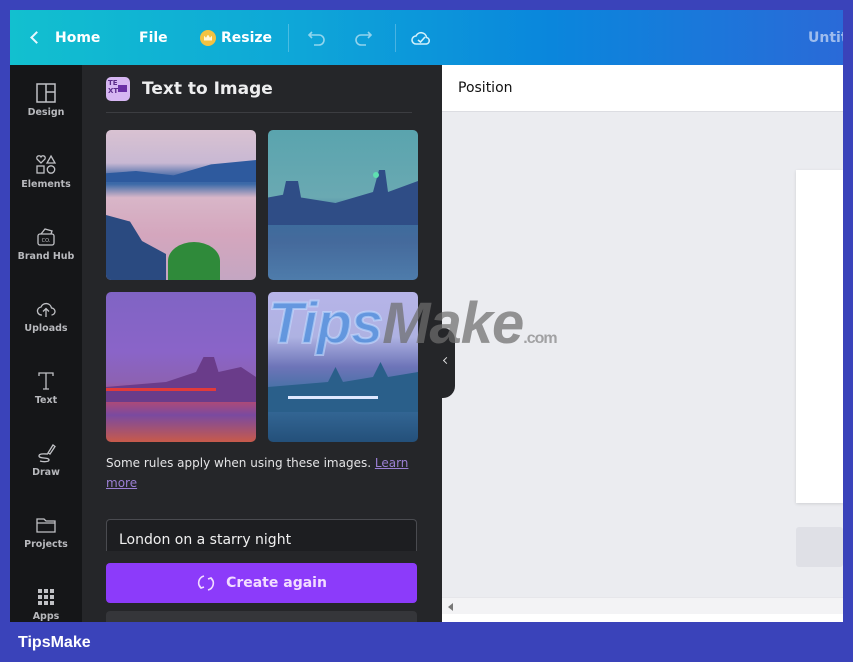  What do you see at coordinates (46, 597) in the screenshot?
I see `apps-grid-icon` at bounding box center [46, 597].